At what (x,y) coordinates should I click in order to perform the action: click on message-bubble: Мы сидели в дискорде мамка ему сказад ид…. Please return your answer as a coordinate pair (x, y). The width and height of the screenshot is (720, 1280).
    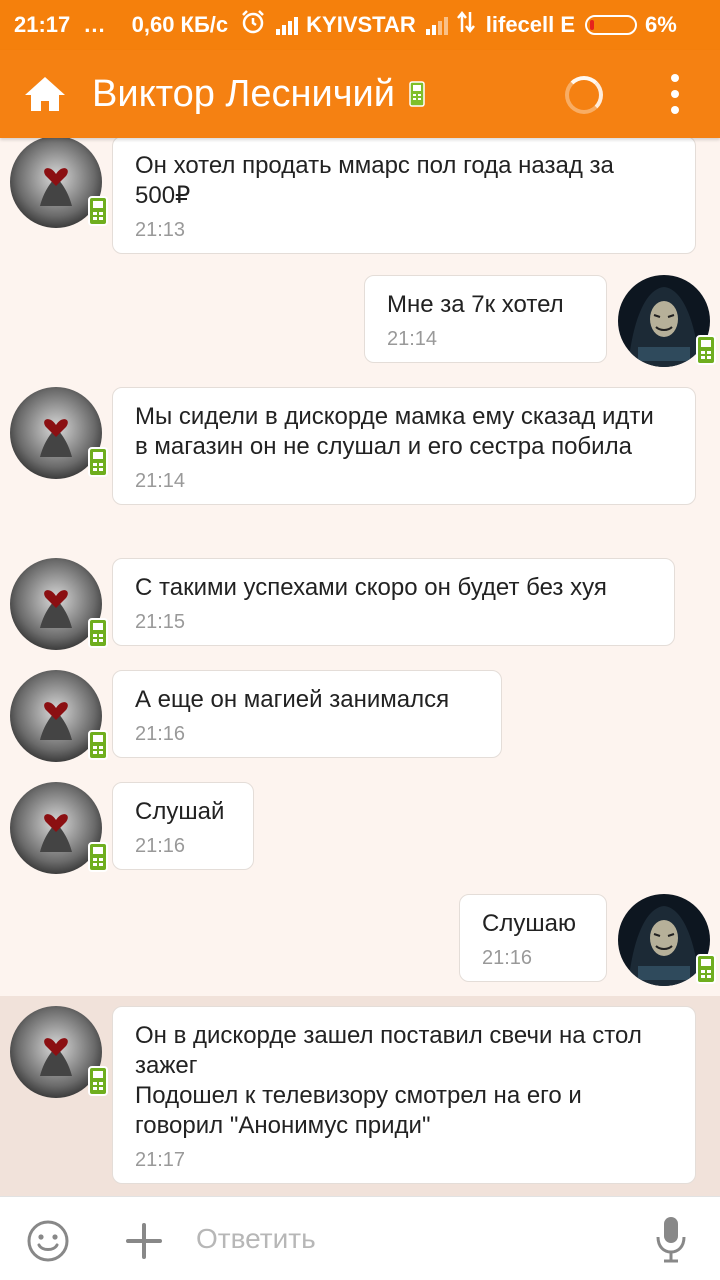
    Looking at the image, I should click on (404, 446).